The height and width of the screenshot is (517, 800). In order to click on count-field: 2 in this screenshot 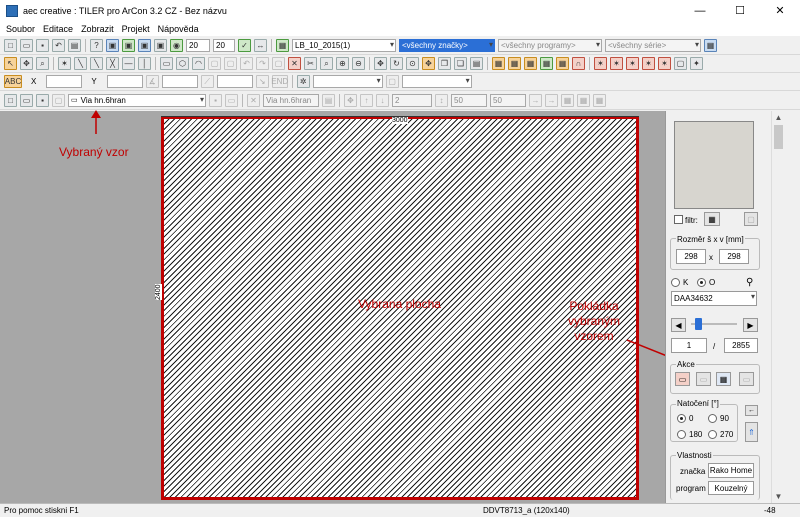, I will do `click(412, 100)`.